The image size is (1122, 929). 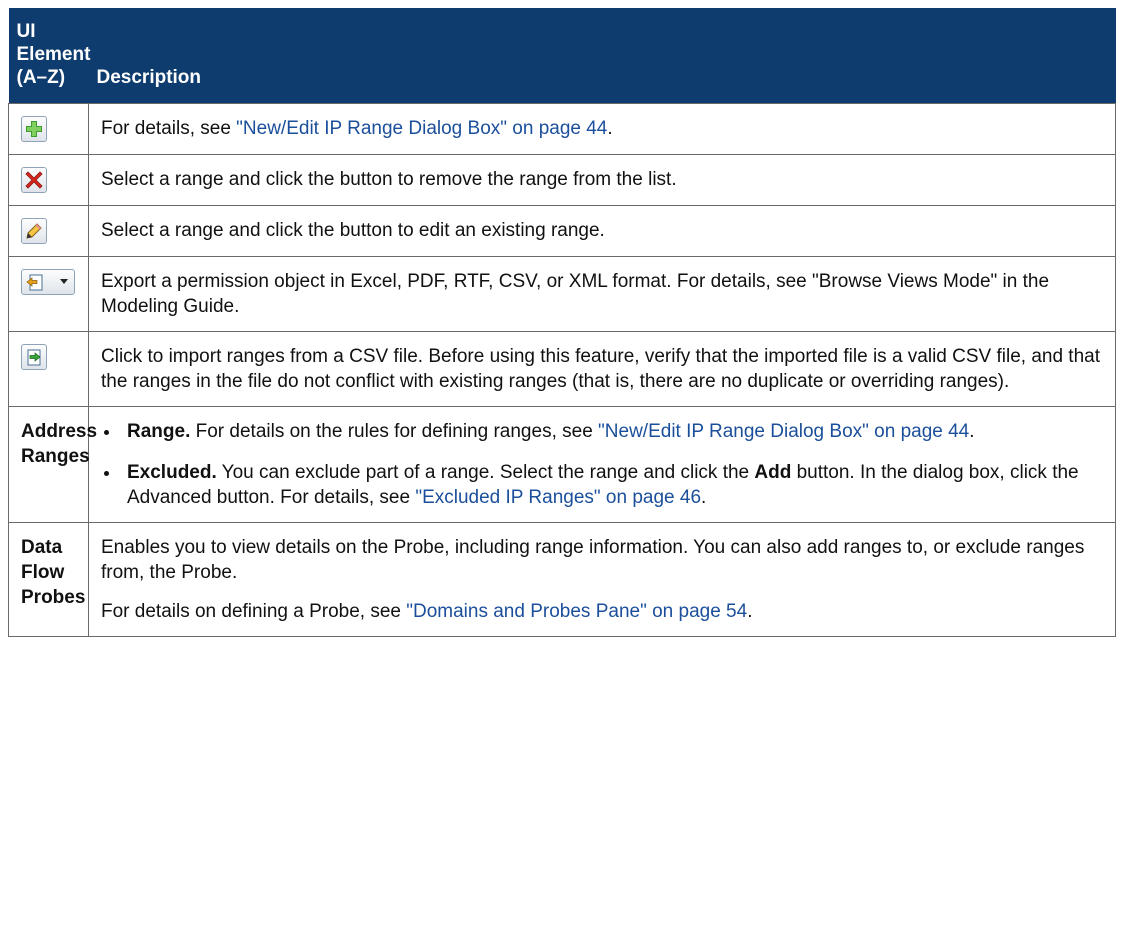 I want to click on add-bold-text: Add, so click(x=773, y=472).